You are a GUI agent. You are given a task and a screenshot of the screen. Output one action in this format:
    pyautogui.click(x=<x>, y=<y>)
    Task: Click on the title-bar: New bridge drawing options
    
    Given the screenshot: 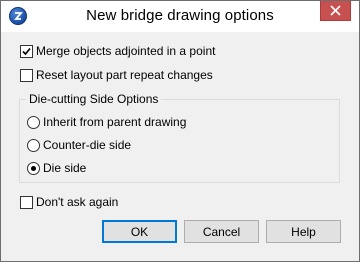 What is the action you would take?
    pyautogui.click(x=180, y=16)
    